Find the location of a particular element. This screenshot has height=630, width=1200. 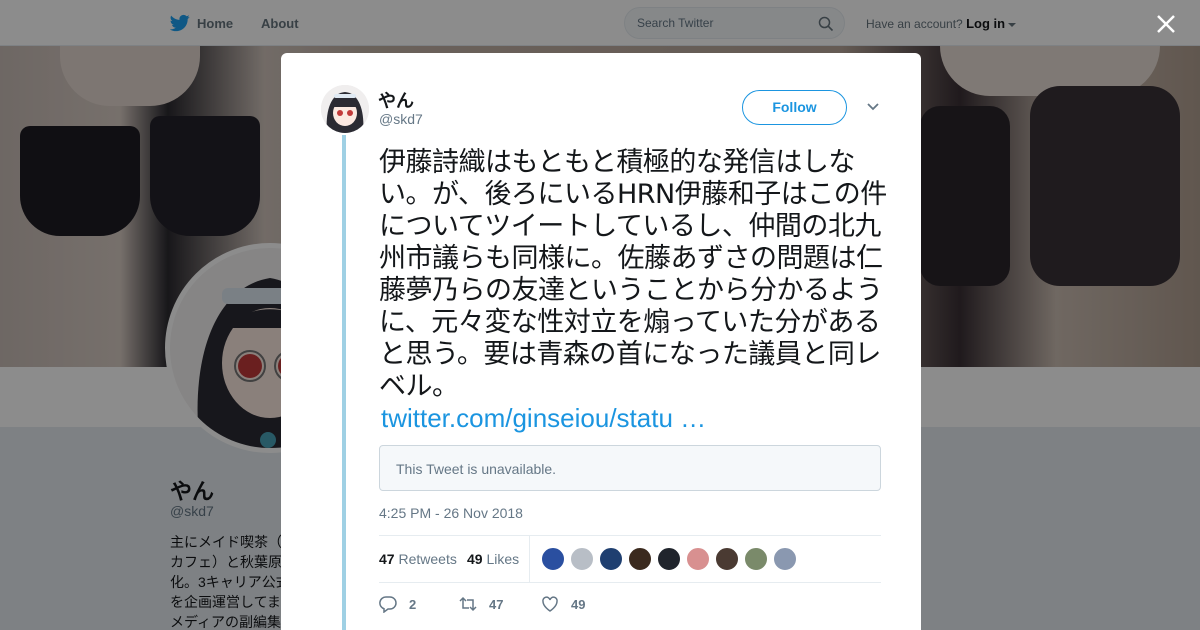

tweet-author-name: やん is located at coordinates (396, 100).